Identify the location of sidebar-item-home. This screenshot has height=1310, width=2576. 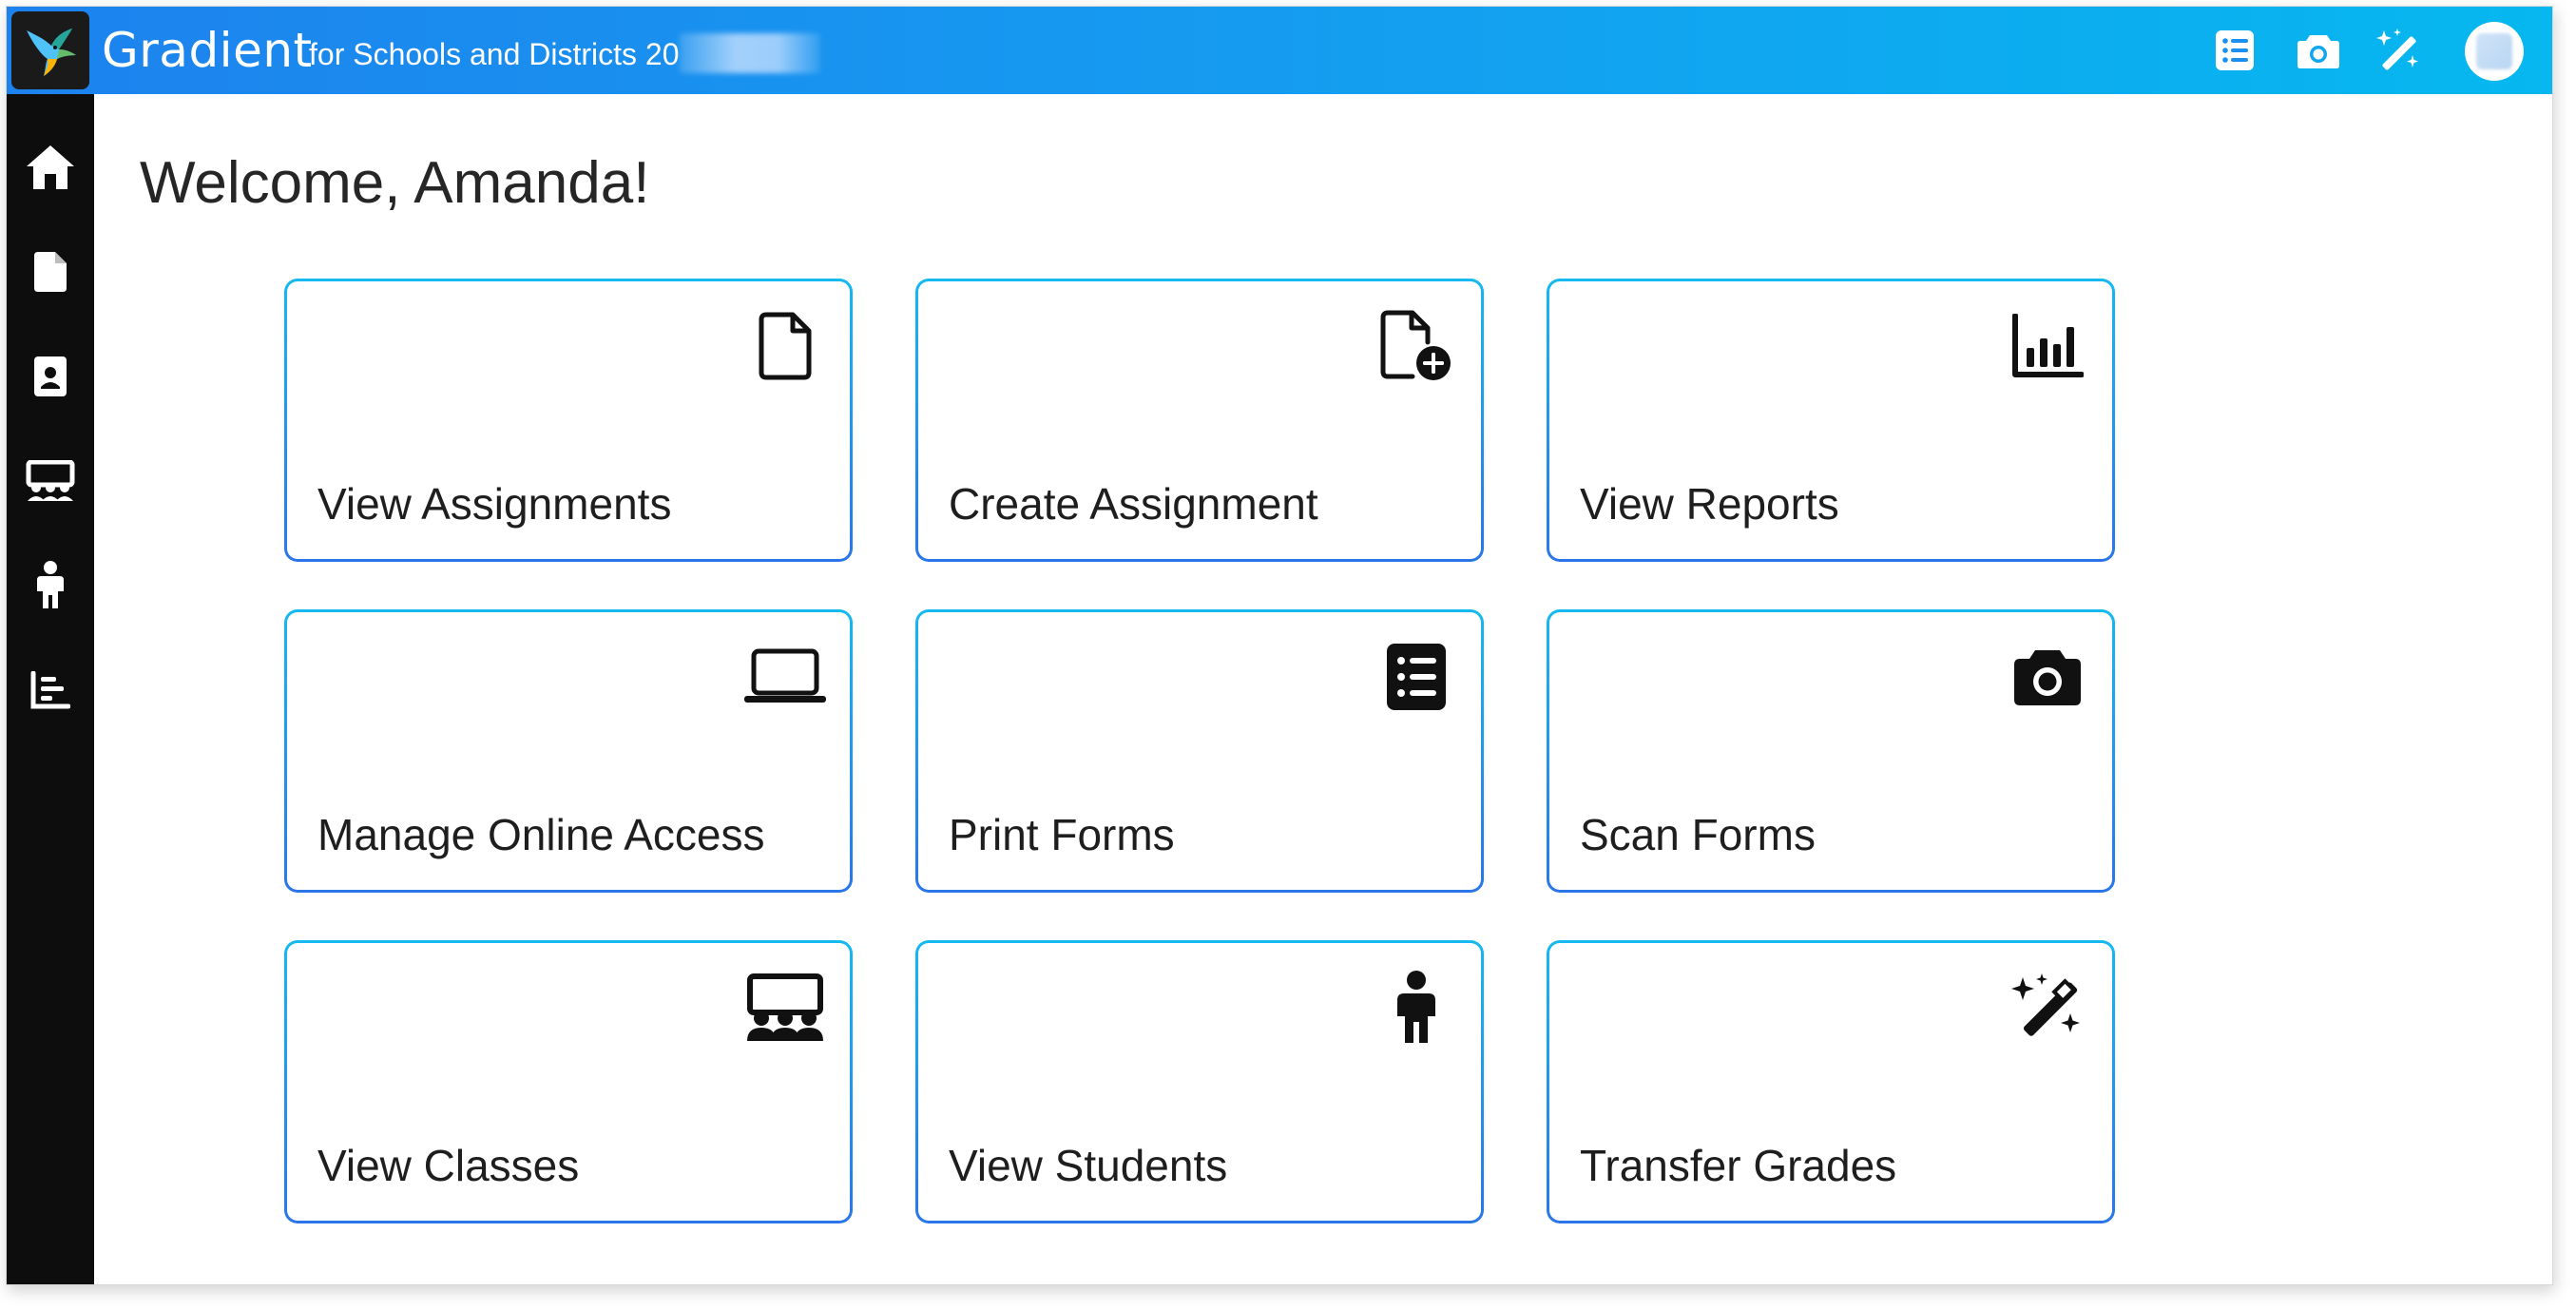
(50, 167).